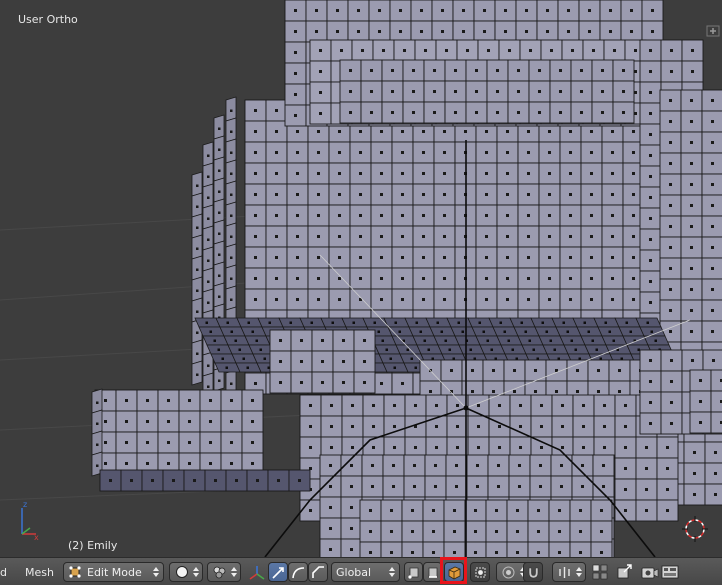 This screenshot has width=722, height=585. I want to click on vertex-select-mode-button, so click(413, 572).